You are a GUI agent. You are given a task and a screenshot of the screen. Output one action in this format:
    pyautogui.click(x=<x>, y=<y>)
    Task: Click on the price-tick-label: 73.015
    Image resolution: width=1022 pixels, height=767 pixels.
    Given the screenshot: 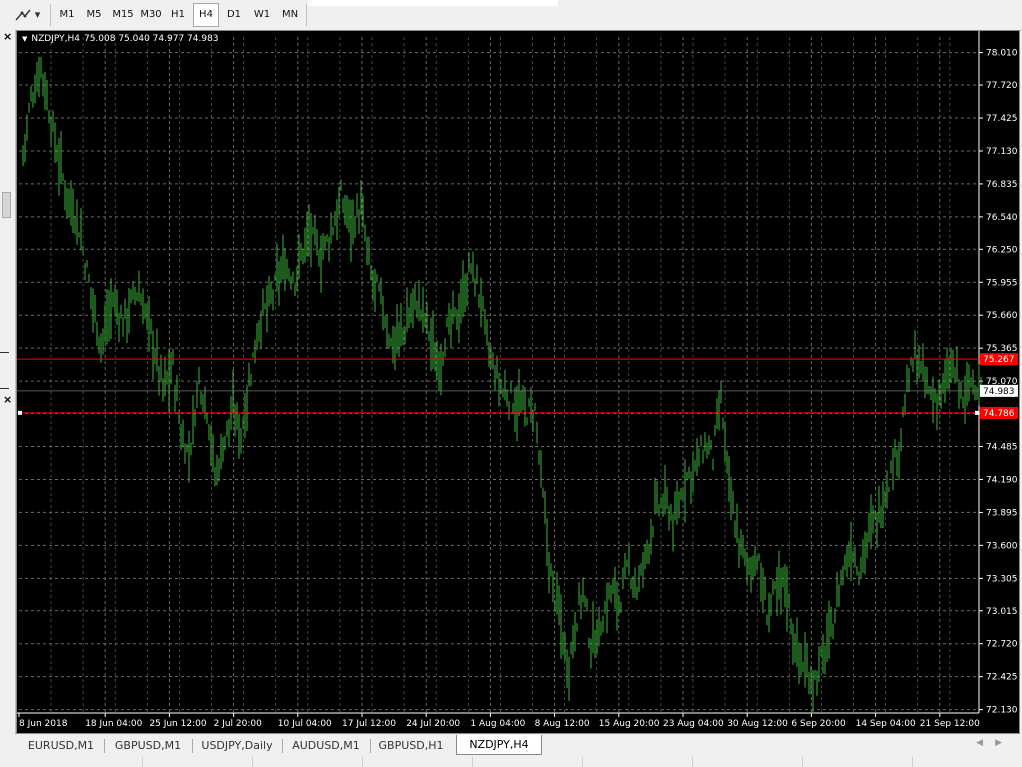 What is the action you would take?
    pyautogui.click(x=1002, y=612)
    